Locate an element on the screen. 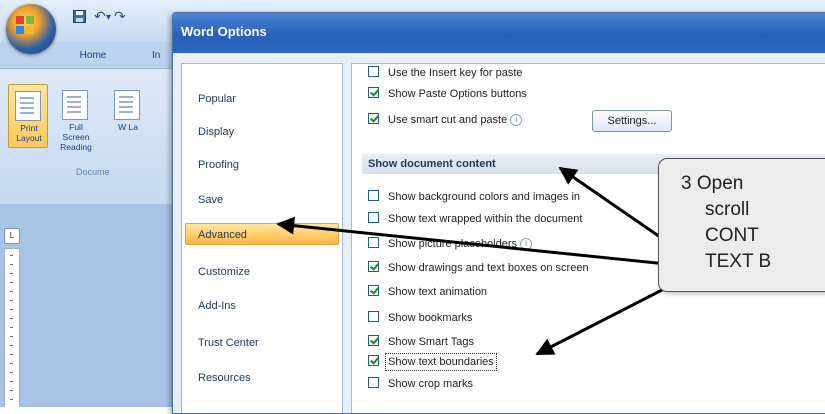 The width and height of the screenshot is (825, 414). nav-item-add-ins: Add-Ins is located at coordinates (262, 306).